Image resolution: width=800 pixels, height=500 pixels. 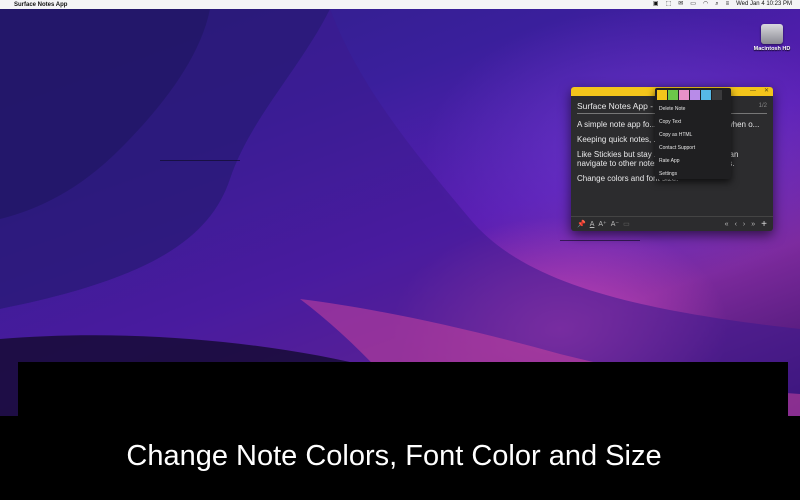 I want to click on menu-item-delete-note: Delete Note, so click(x=693, y=109).